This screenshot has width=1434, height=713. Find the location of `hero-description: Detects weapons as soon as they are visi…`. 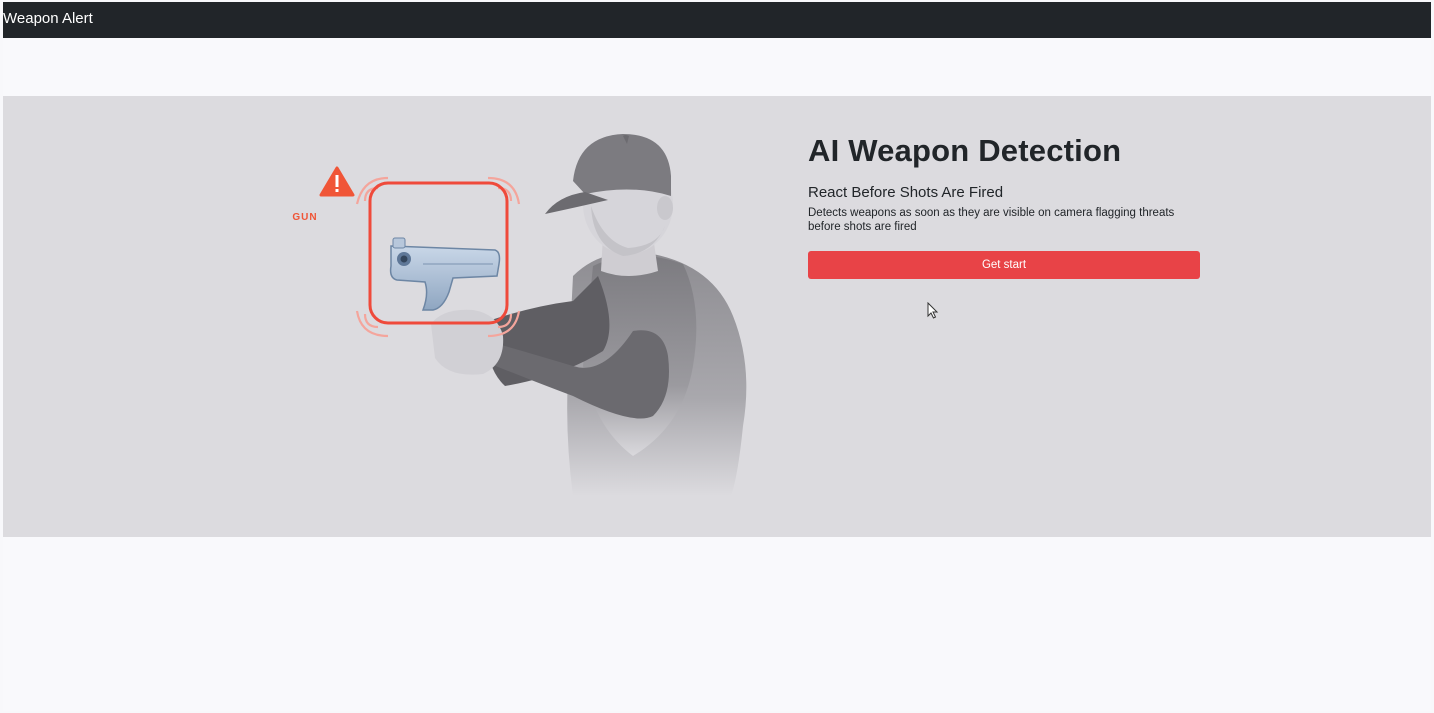

hero-description: Detects weapons as soon as they are visi… is located at coordinates (991, 220).